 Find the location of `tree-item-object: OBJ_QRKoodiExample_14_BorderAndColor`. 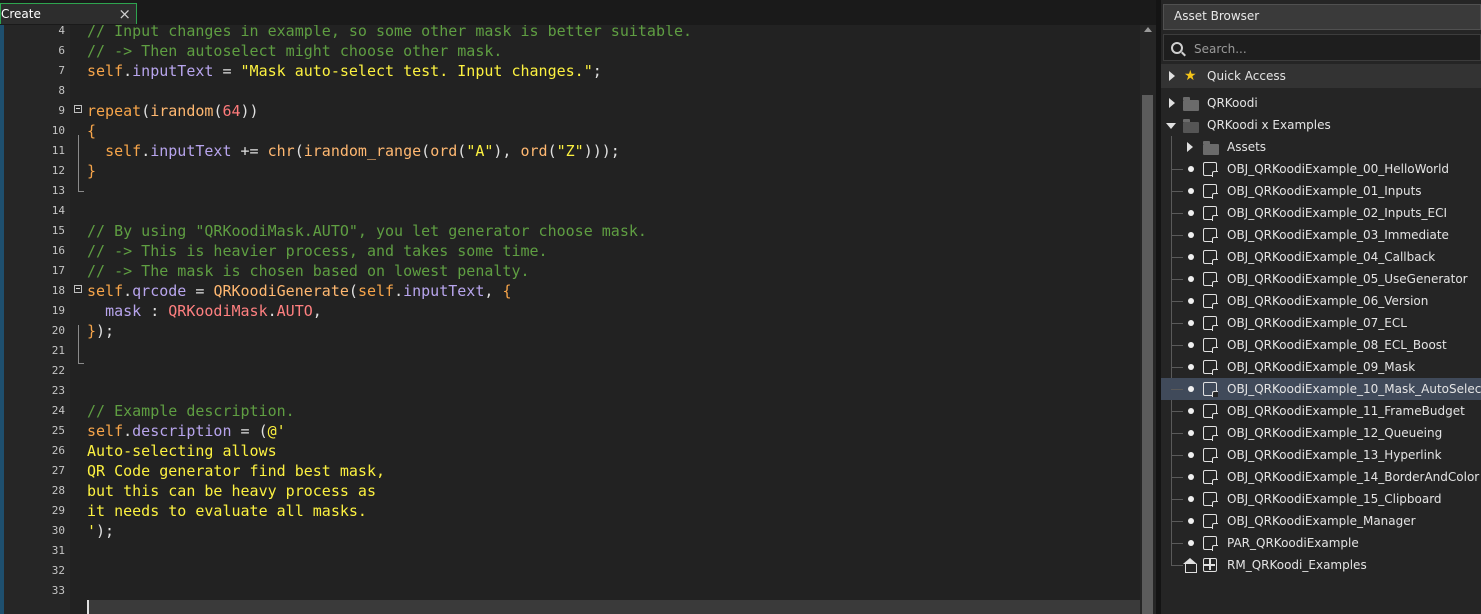

tree-item-object: OBJ_QRKoodiExample_14_BorderAndColor is located at coordinates (1321, 477).